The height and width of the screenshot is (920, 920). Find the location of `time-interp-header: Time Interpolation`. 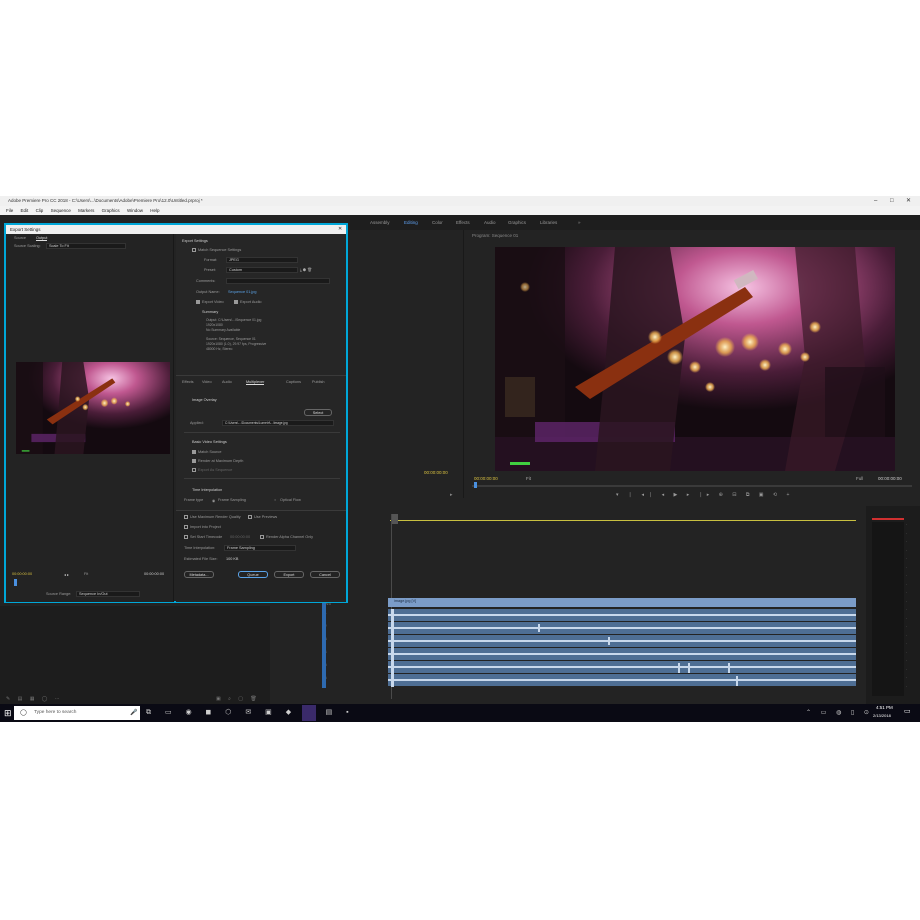

time-interp-header: Time Interpolation is located at coordinates (207, 490).